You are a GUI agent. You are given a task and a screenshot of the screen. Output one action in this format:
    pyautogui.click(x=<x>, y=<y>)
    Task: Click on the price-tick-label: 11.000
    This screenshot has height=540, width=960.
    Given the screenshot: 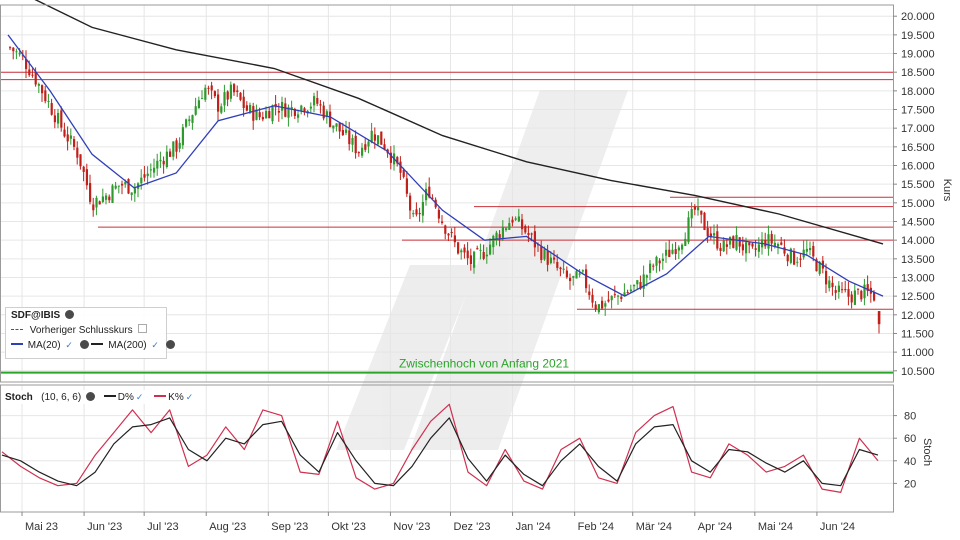 What is the action you would take?
    pyautogui.click(x=917, y=353)
    